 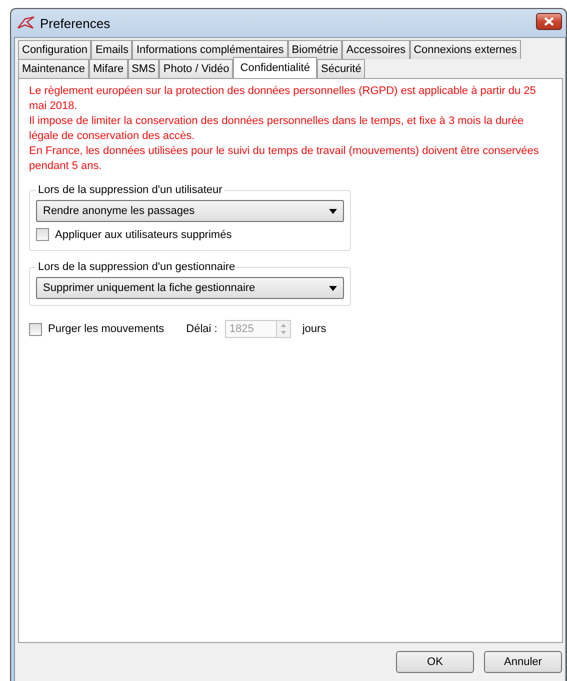 I want to click on checkbox: Appliquer aux utilisateurs supprimés, so click(x=134, y=234).